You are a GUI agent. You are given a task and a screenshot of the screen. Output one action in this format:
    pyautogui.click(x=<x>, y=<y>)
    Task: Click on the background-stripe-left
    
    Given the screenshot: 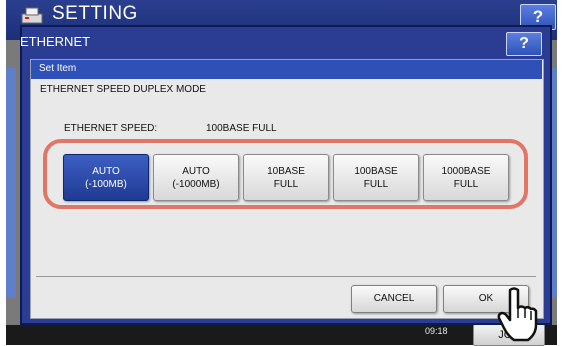 What is the action you would take?
    pyautogui.click(x=11, y=183)
    